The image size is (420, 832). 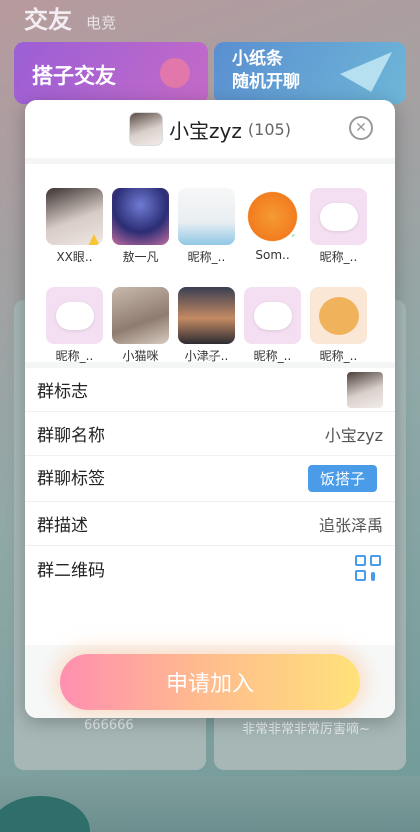 What do you see at coordinates (205, 130) in the screenshot?
I see `group-name: 小宝zyz` at bounding box center [205, 130].